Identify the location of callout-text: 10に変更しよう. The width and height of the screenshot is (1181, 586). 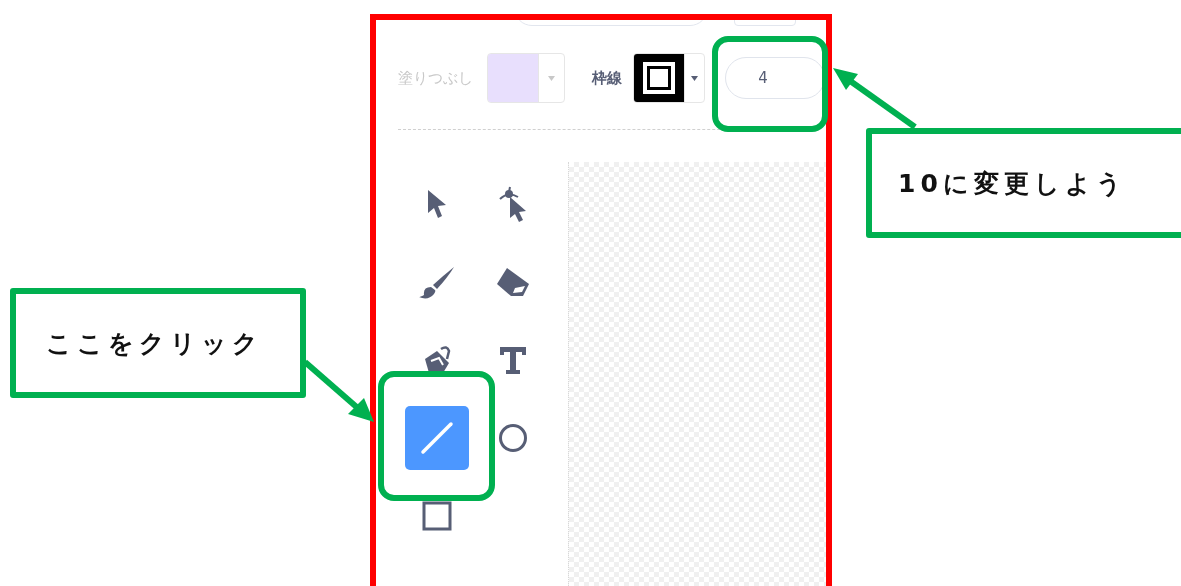
(1012, 183).